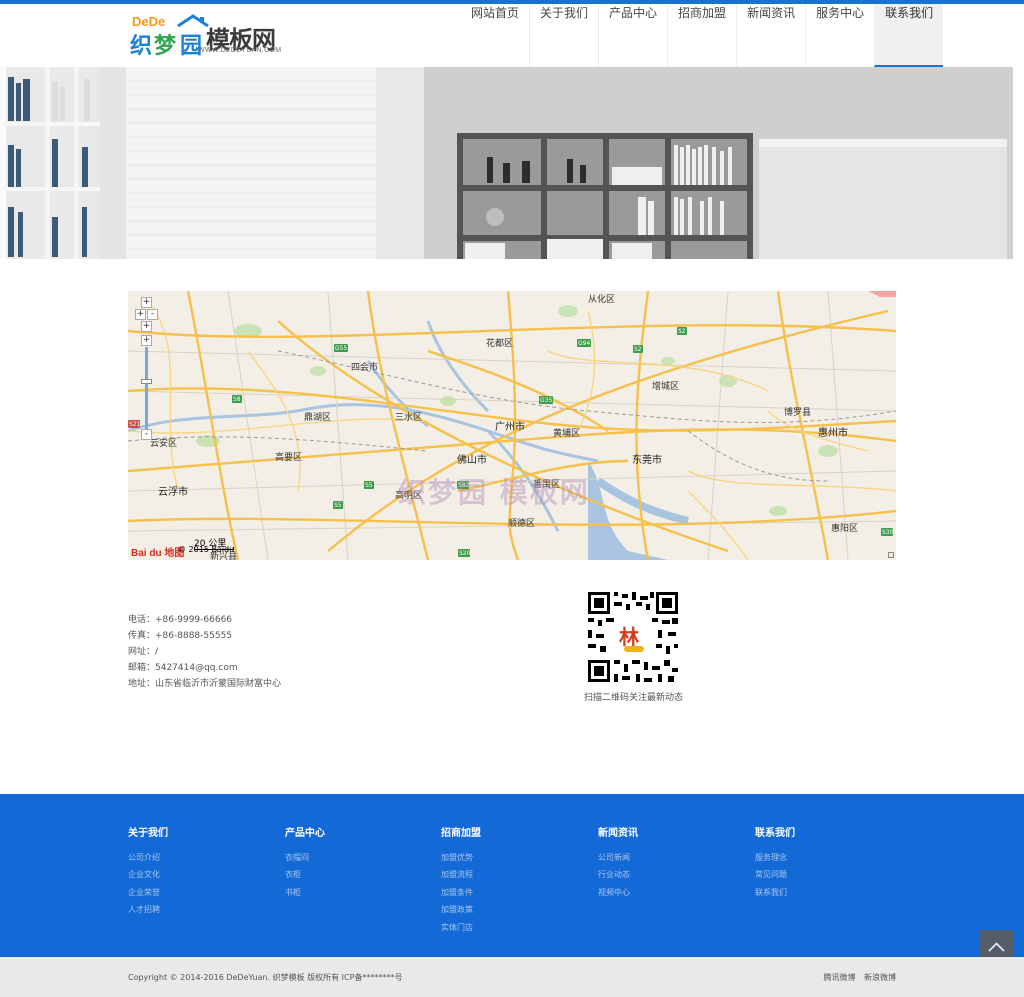 The width and height of the screenshot is (1024, 997). I want to click on nav-franchise: 招商加盟, so click(701, 35).